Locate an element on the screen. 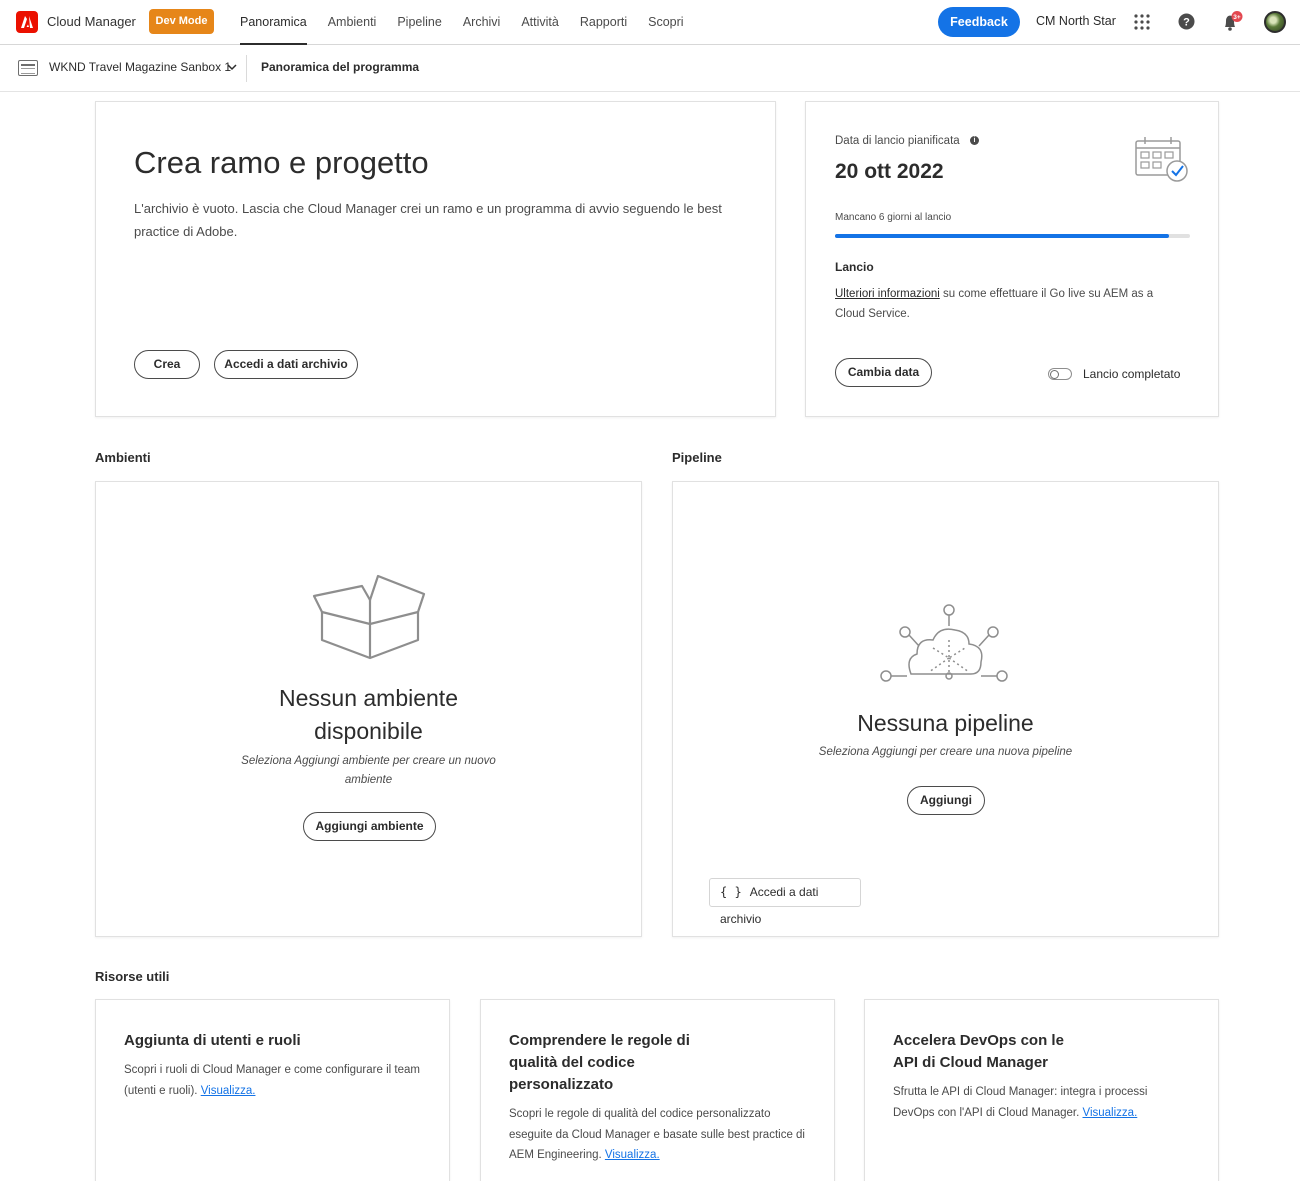 This screenshot has height=1181, width=1300. resource-card-title: Aggiunta di utenti e ruoli is located at coordinates (212, 1040).